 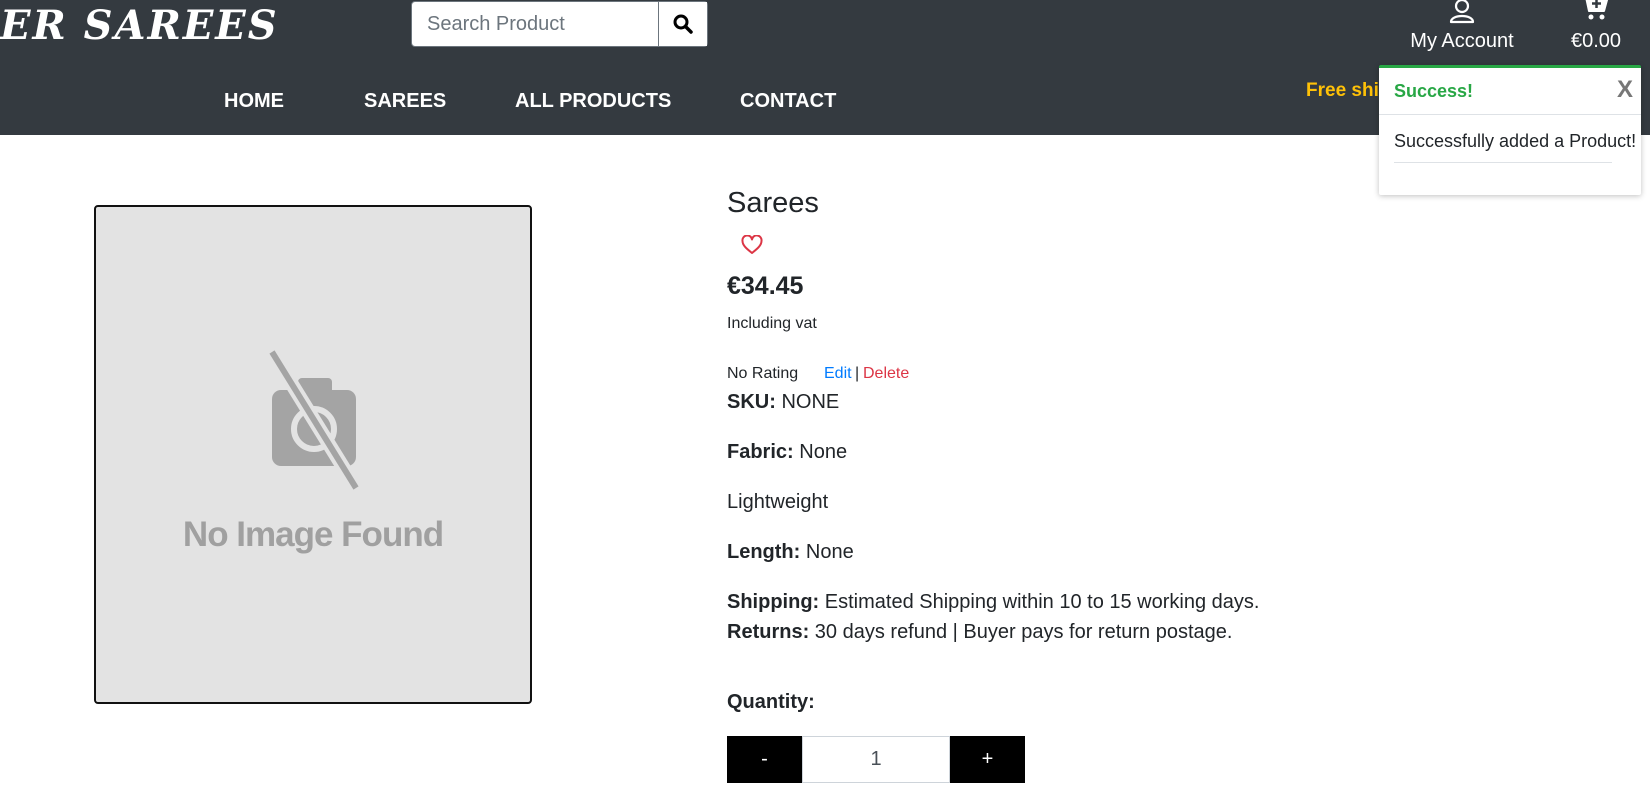 I want to click on search-icon, so click(x=683, y=24).